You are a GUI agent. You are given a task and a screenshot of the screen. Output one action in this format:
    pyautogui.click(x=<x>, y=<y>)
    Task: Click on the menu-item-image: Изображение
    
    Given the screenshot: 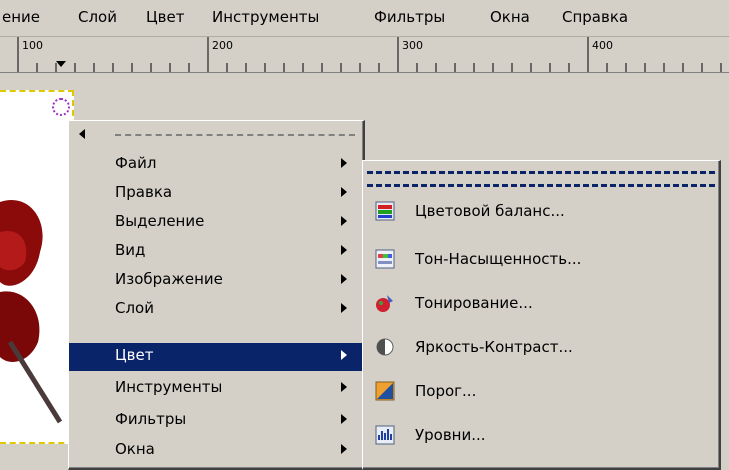 What is the action you would take?
    pyautogui.click(x=216, y=280)
    